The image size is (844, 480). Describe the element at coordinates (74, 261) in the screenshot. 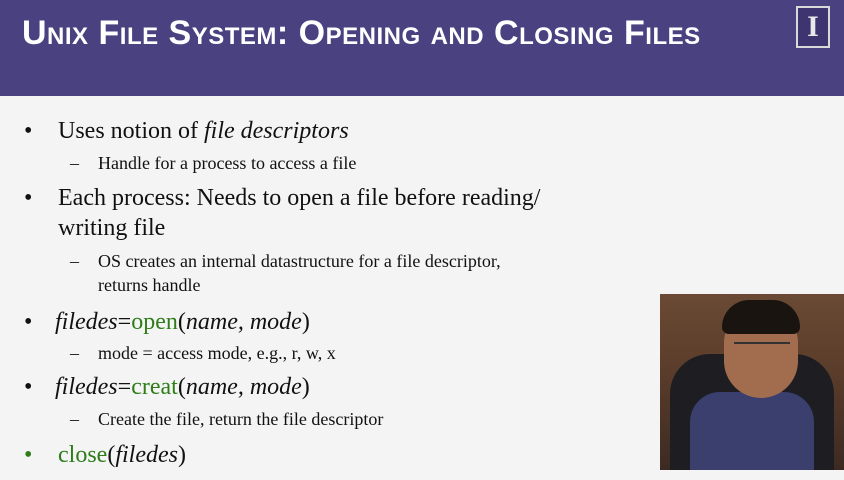

I see `sub-2-dash: –` at that location.